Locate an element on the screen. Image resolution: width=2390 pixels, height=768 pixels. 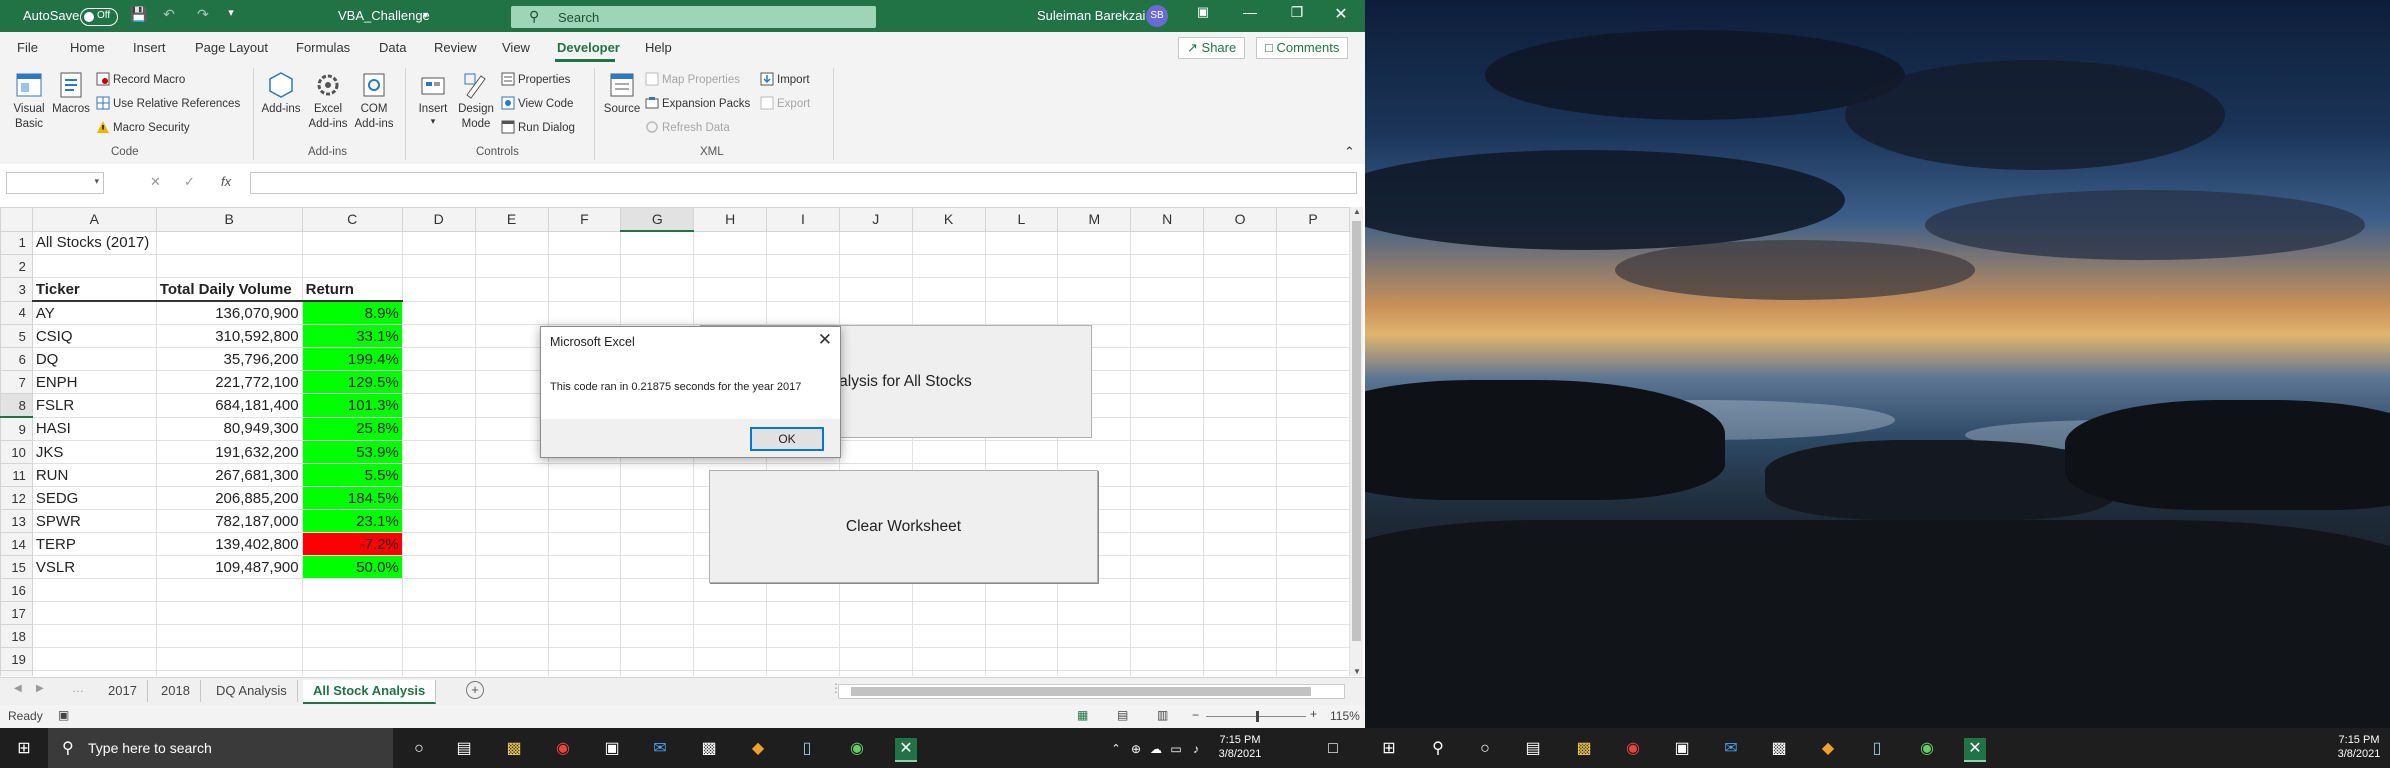
sheet-title-cell: All Stocks (2017) is located at coordinates (94, 242).